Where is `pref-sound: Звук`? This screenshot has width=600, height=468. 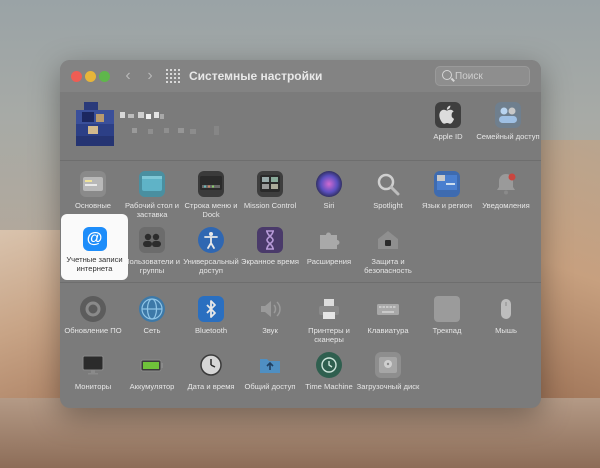
pref-sound: Звук is located at coordinates (270, 315).